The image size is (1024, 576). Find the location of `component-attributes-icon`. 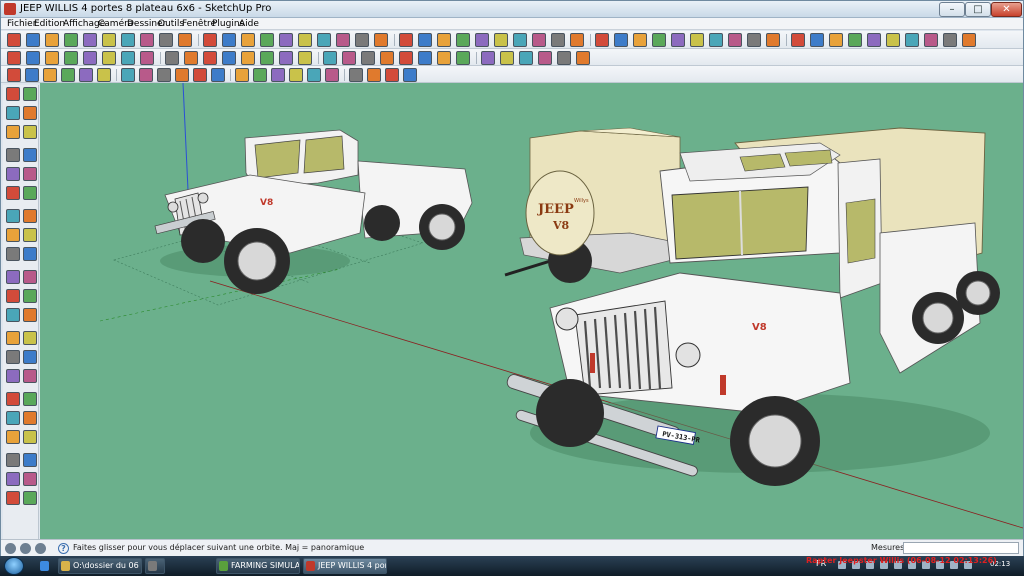

component-attributes-icon is located at coordinates (526, 58).